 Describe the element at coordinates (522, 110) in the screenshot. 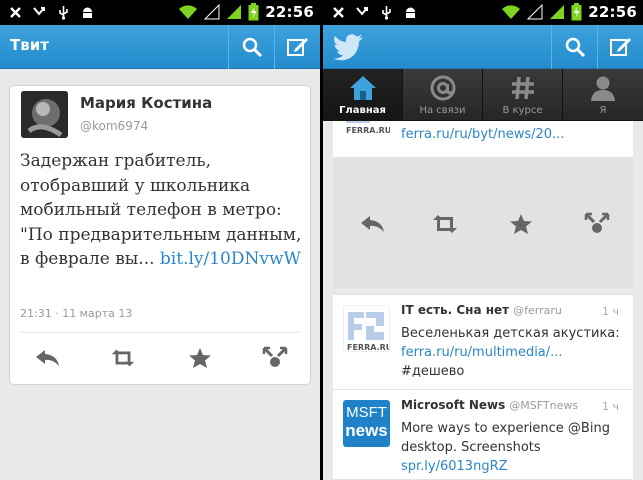

I see `tab-label: В курсе` at that location.